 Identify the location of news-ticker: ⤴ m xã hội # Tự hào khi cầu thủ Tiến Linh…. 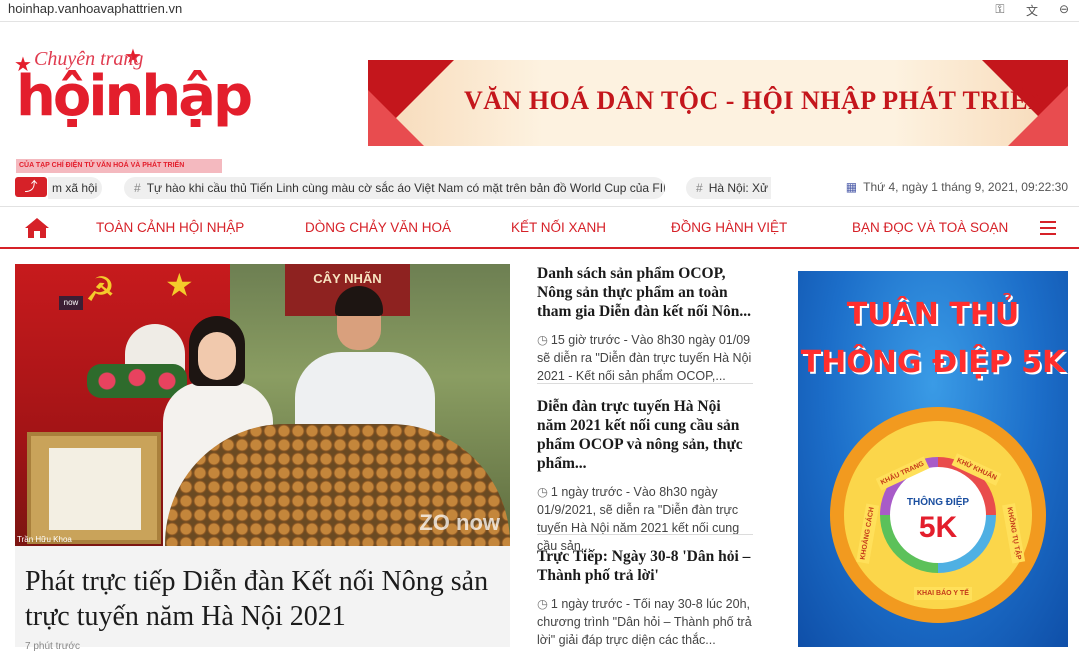
(539, 187).